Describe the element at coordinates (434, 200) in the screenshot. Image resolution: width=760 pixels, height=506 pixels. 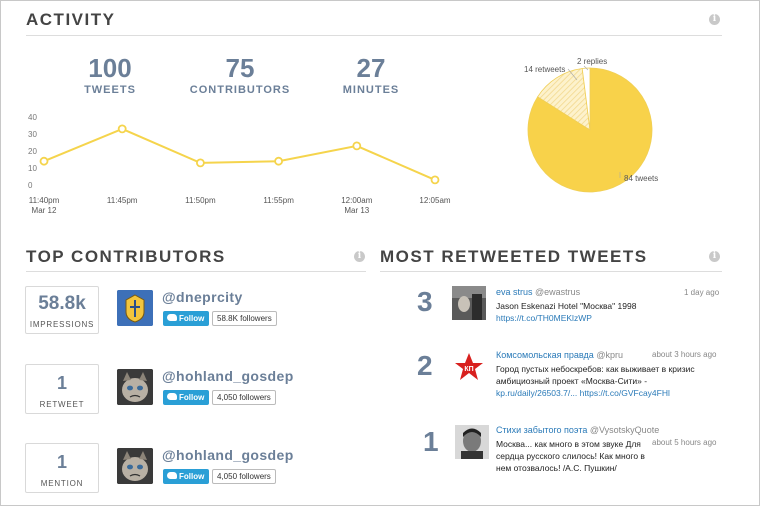
I see `x-tick-label: 12:05am` at that location.